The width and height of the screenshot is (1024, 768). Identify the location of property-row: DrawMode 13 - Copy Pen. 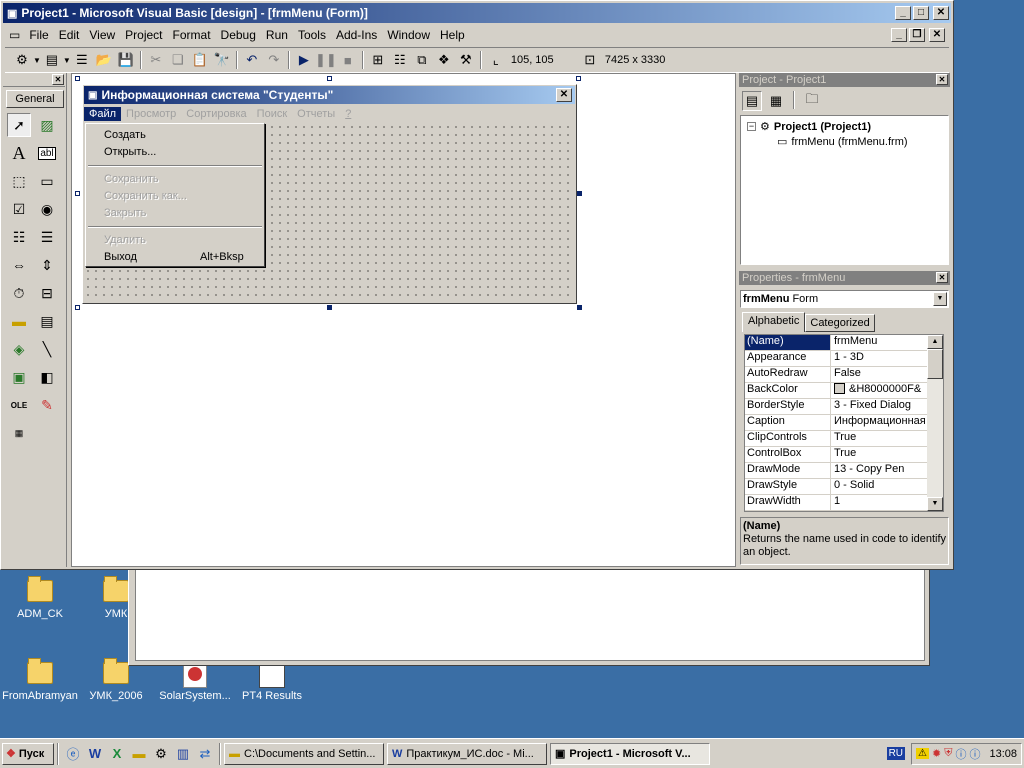
(844, 471).